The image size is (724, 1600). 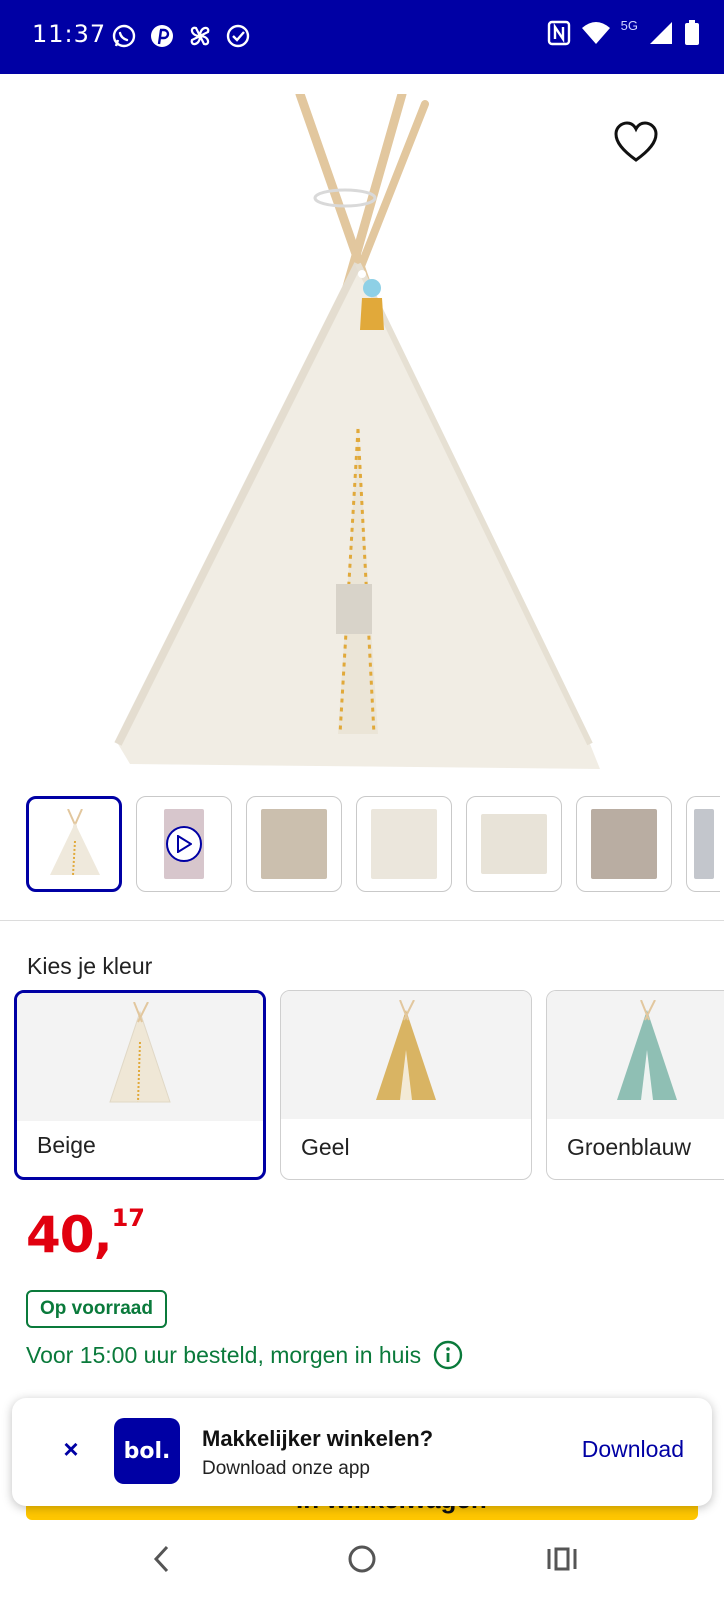 What do you see at coordinates (71, 1449) in the screenshot?
I see `close-banner-button: ×` at bounding box center [71, 1449].